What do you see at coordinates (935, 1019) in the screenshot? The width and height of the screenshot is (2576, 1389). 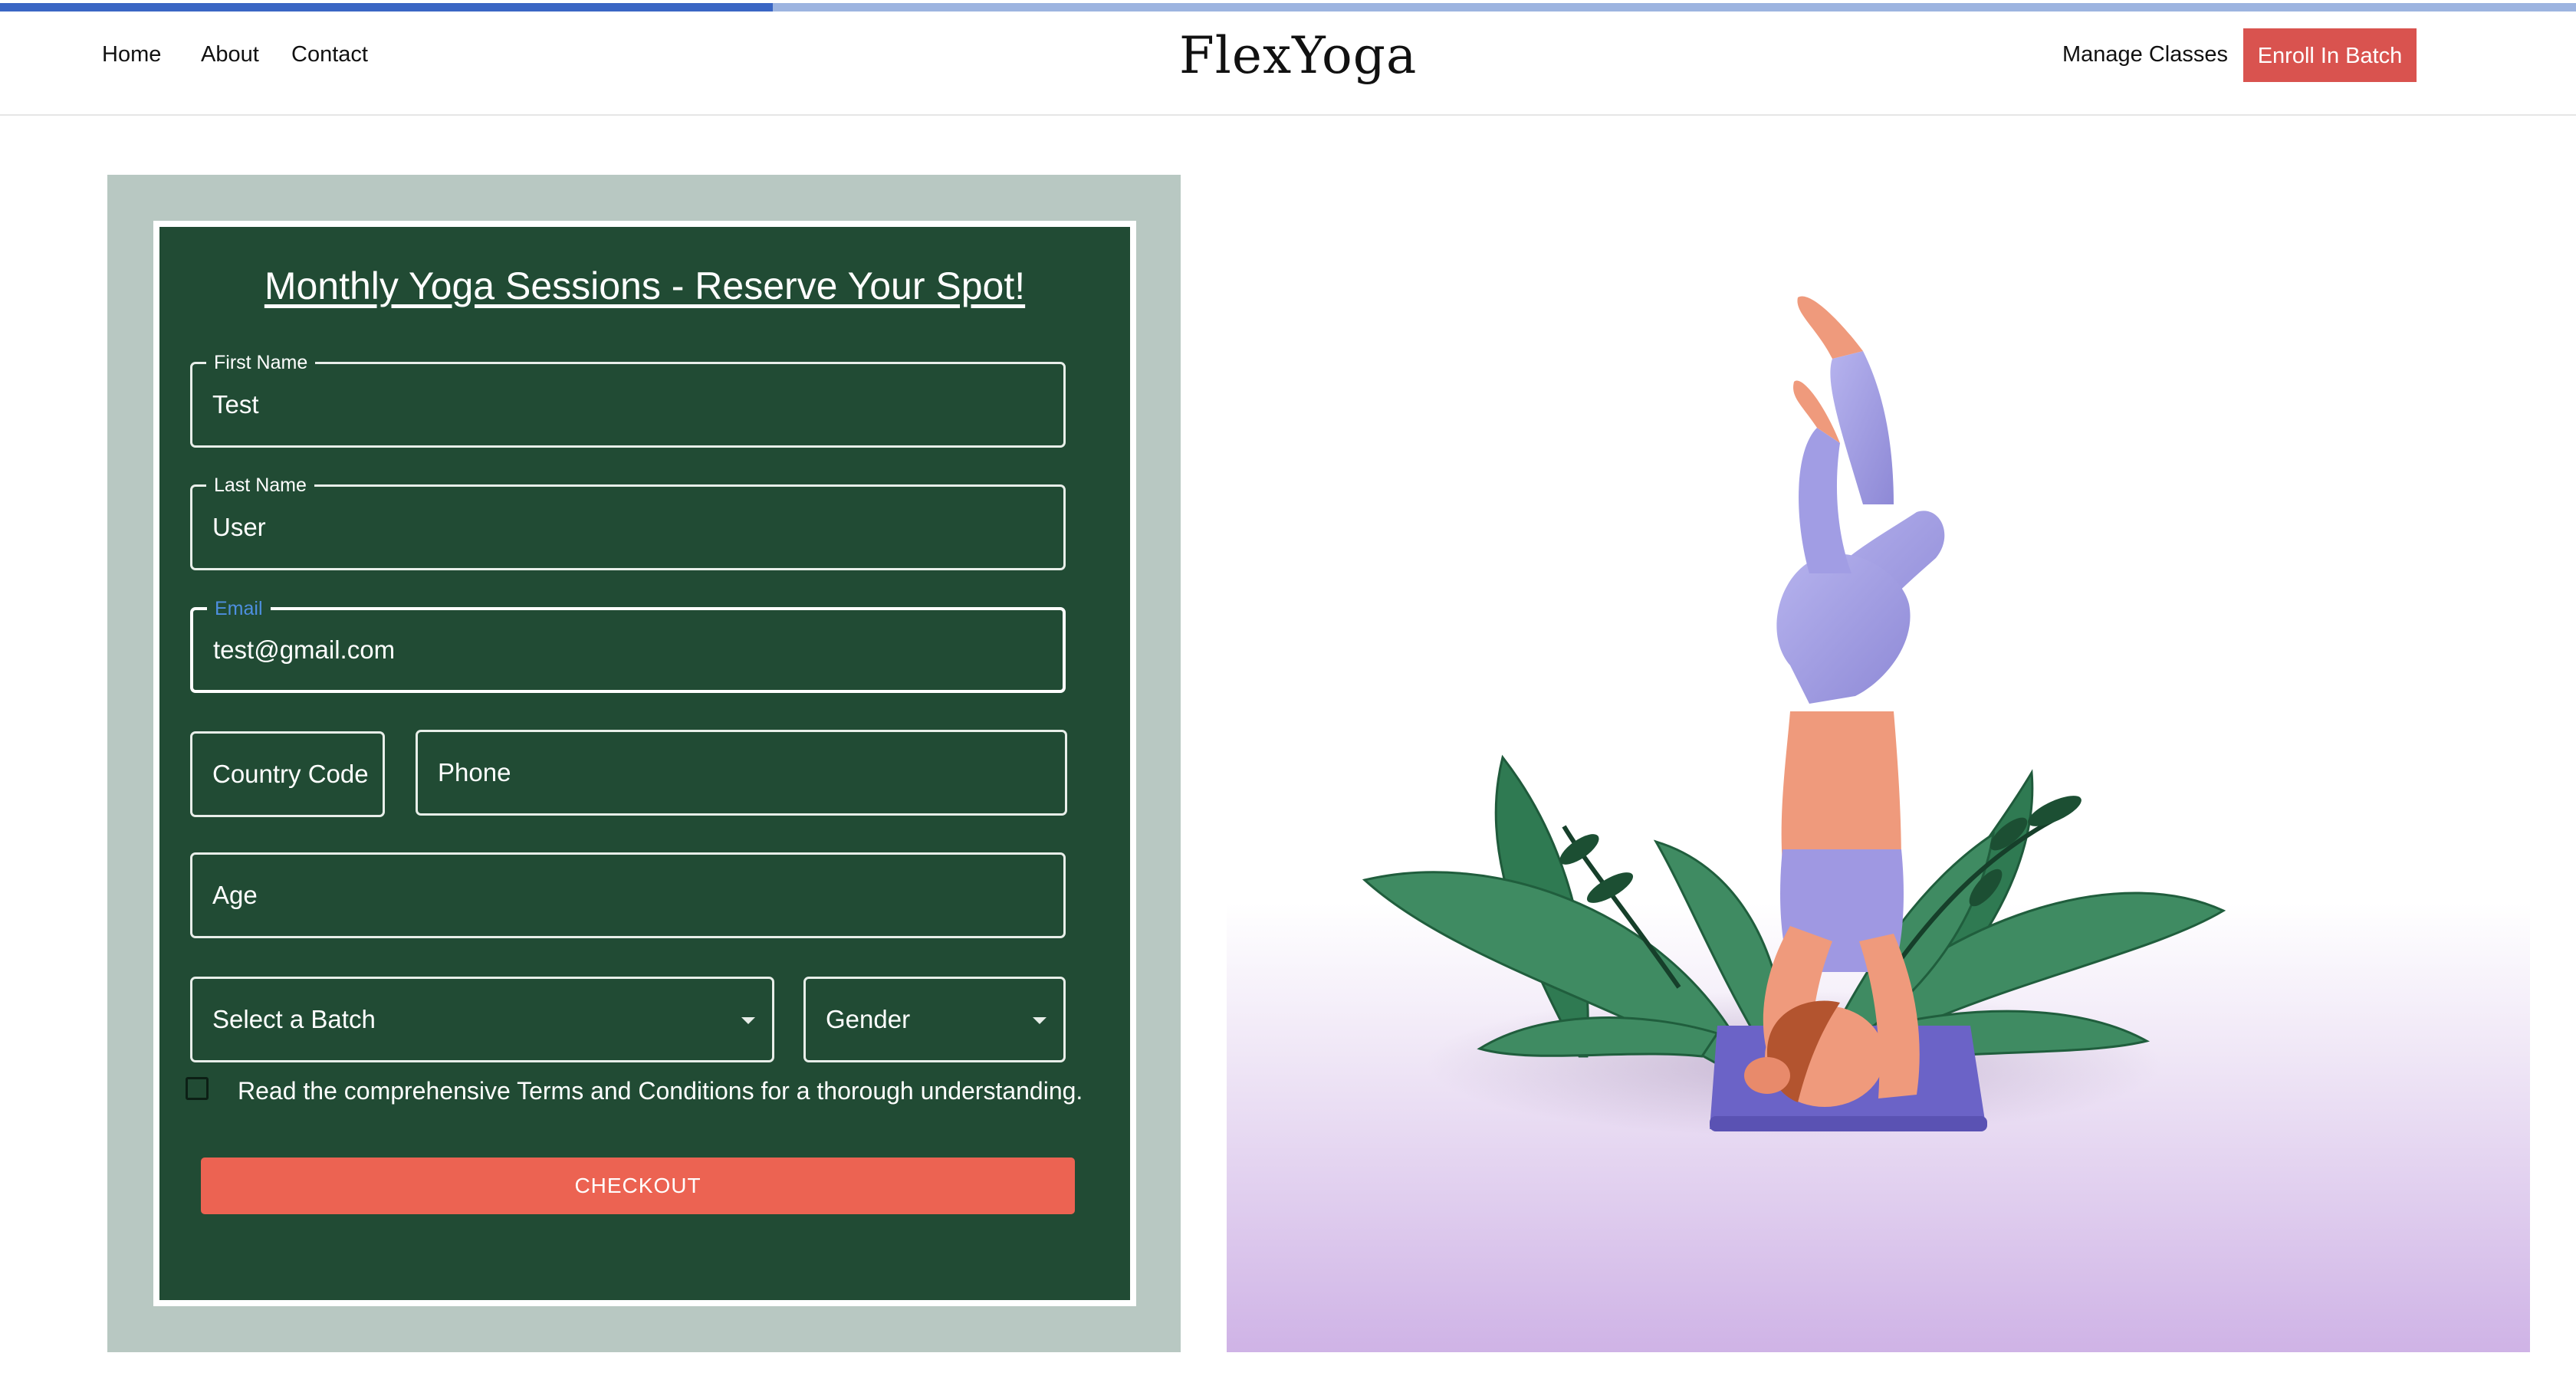 I see `gender-select: Gender` at bounding box center [935, 1019].